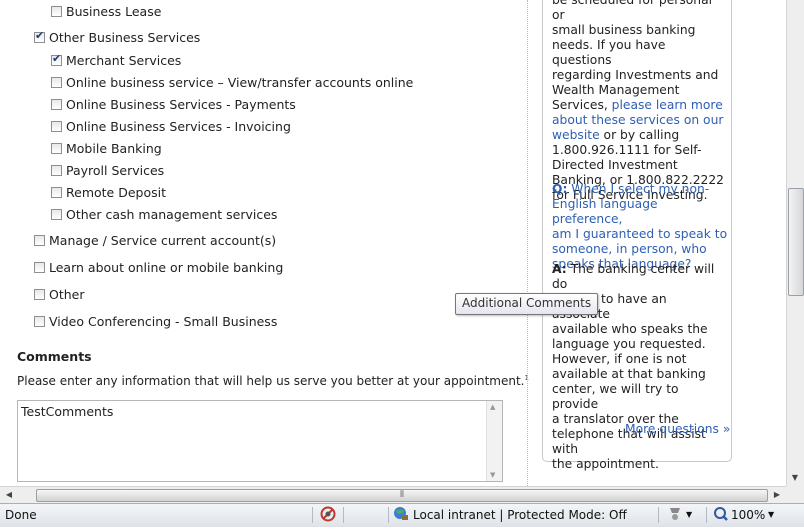 The image size is (804, 530). Describe the element at coordinates (605, 211) in the screenshot. I see `faq-question-line: English language preference,` at that location.